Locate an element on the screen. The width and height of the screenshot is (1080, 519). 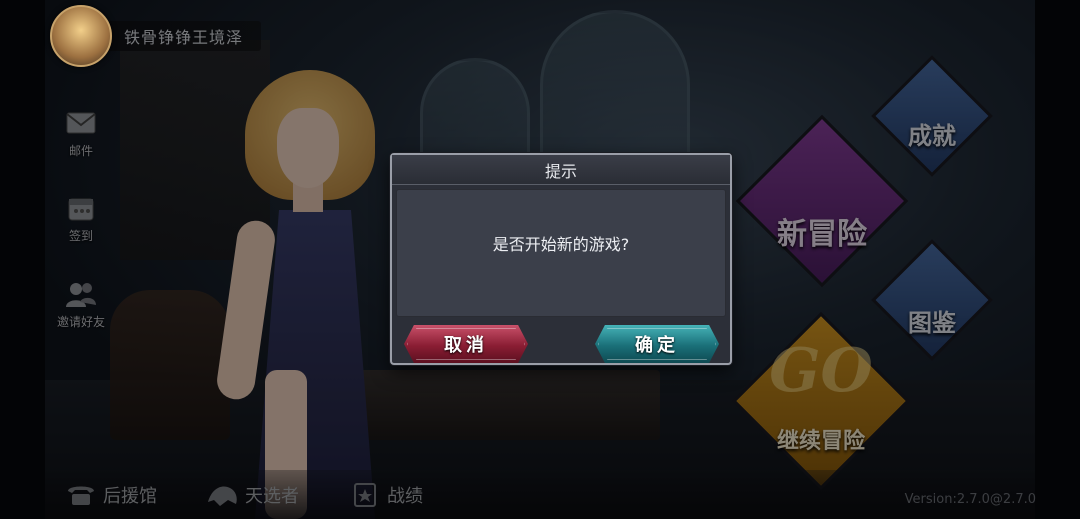
confirm-dialog: 提示 是否开始新的游戏? 取消 确定 is located at coordinates (561, 259).